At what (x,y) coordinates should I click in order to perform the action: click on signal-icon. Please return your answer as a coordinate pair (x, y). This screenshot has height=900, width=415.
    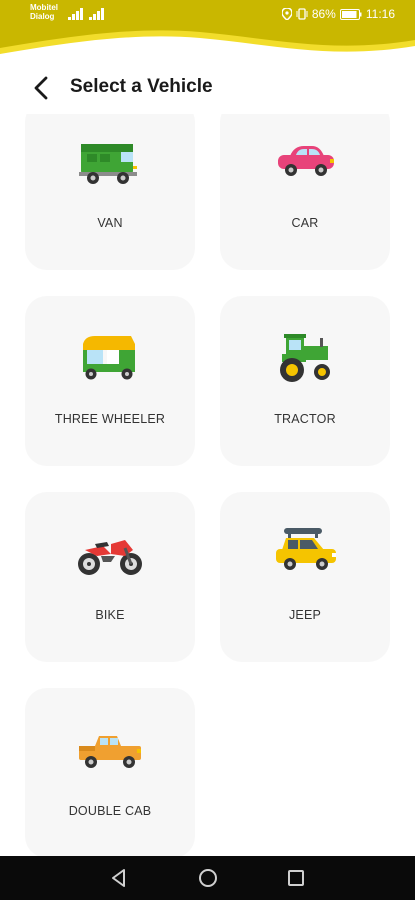
    Looking at the image, I should click on (75, 14).